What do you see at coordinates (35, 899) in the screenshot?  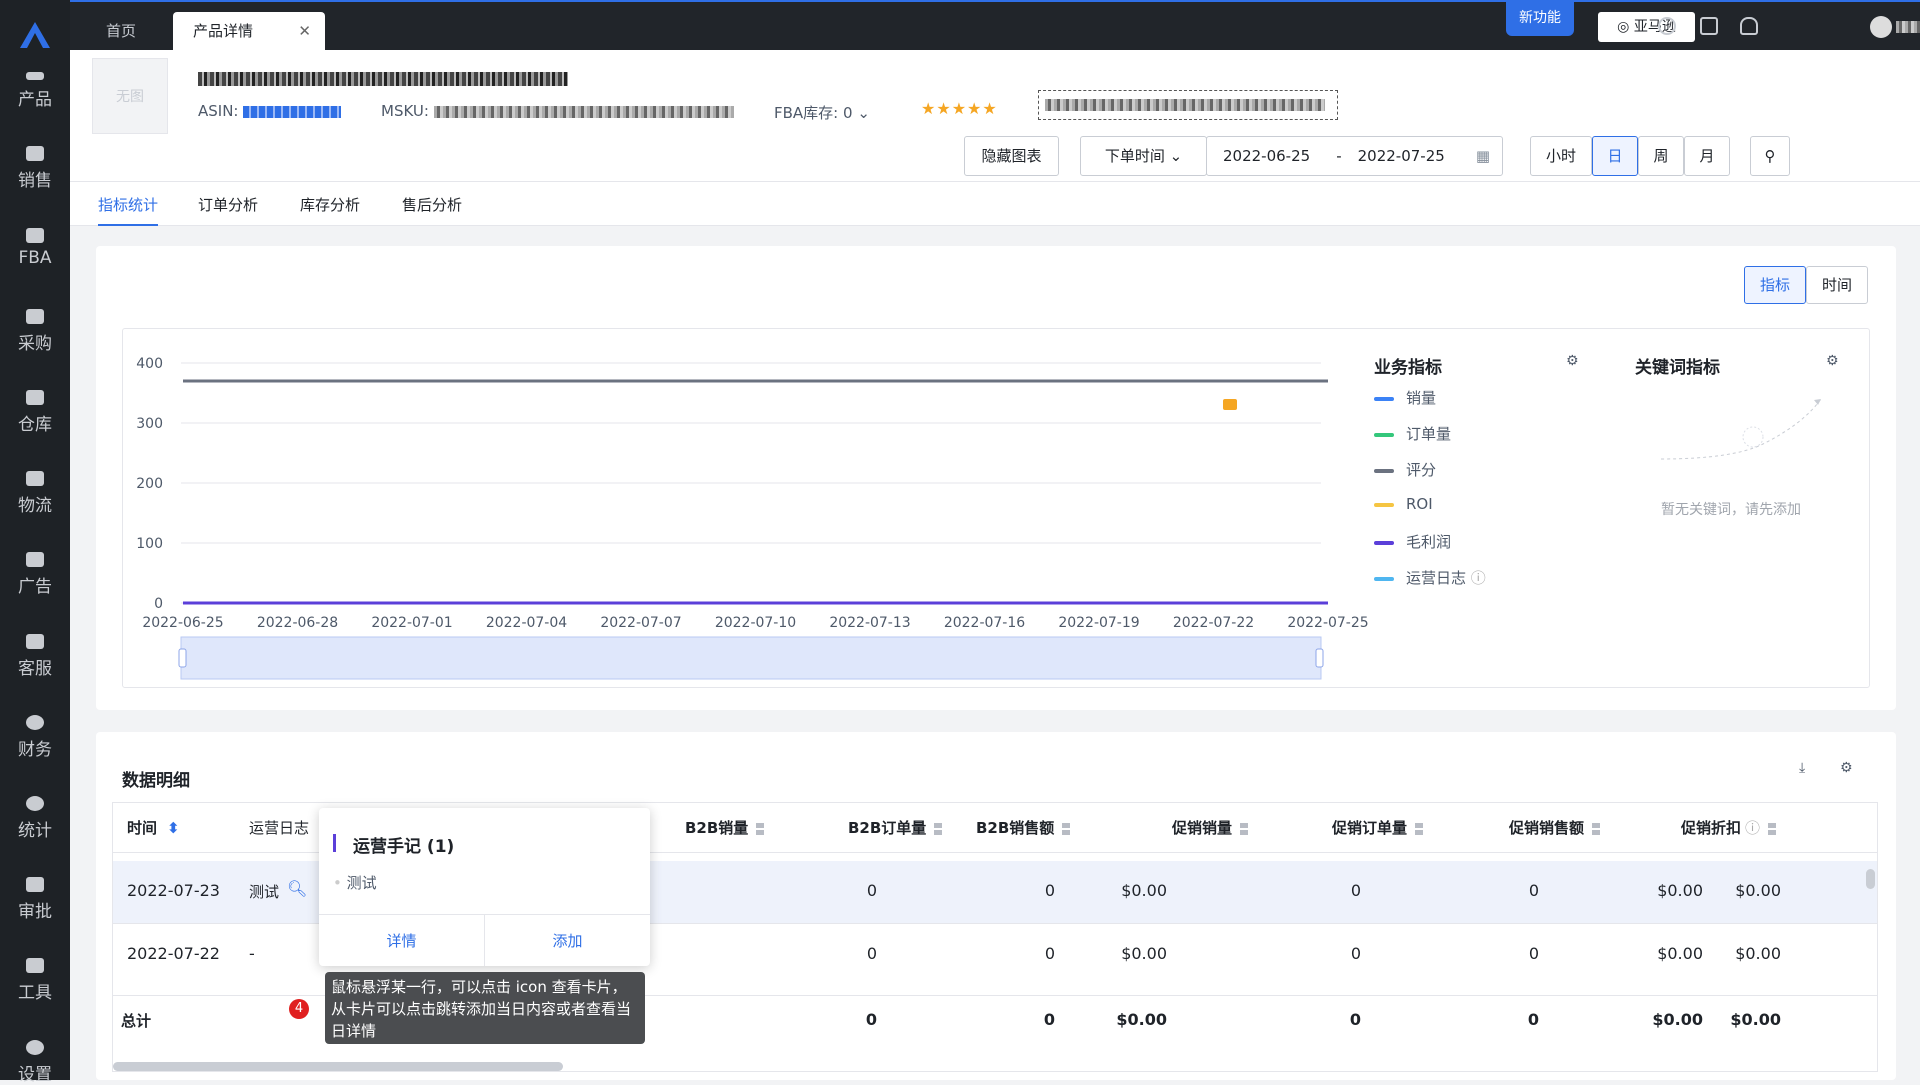 I see `sidebar-item-approval: 审批` at bounding box center [35, 899].